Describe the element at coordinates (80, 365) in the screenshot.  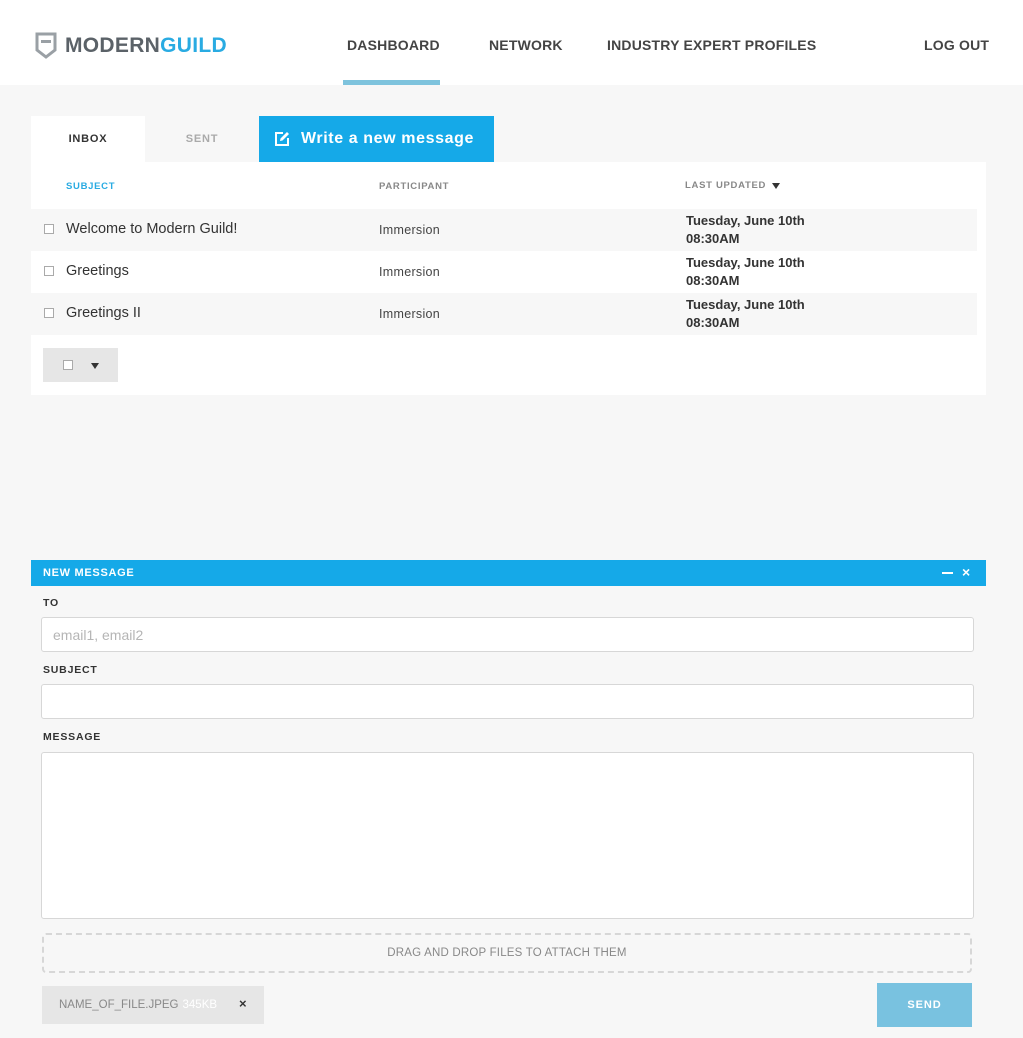
I see `bulk-select-dropdown` at that location.